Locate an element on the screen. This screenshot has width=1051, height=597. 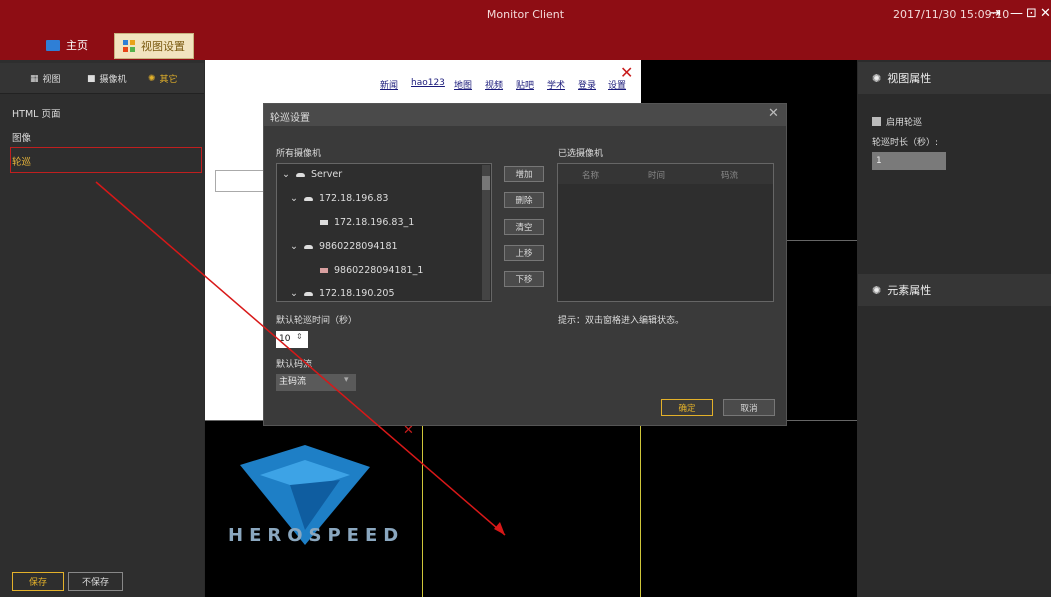
column-stream: 码流 is located at coordinates (729, 175).